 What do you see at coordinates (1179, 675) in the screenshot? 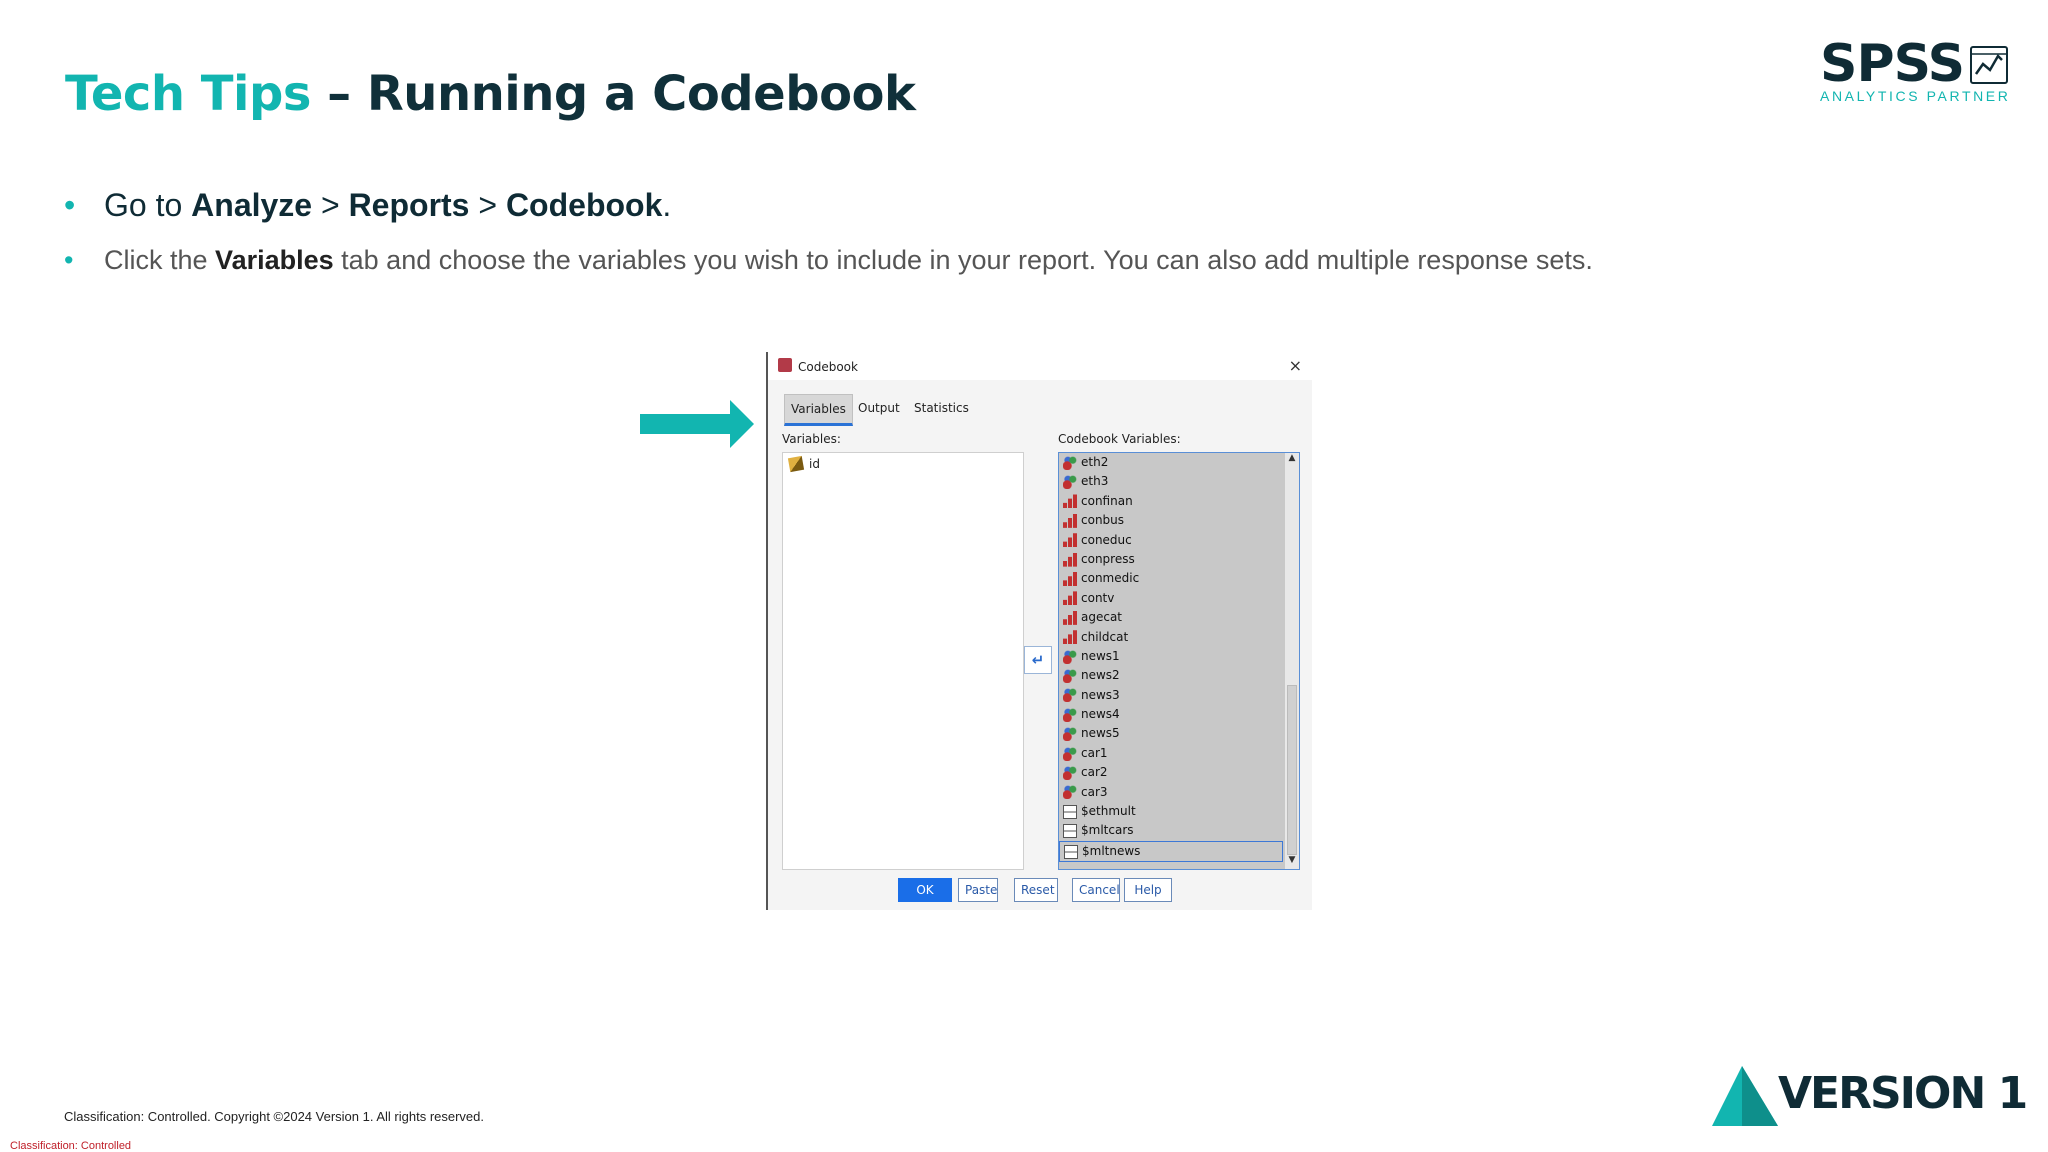
I see `list-item: news2` at bounding box center [1179, 675].